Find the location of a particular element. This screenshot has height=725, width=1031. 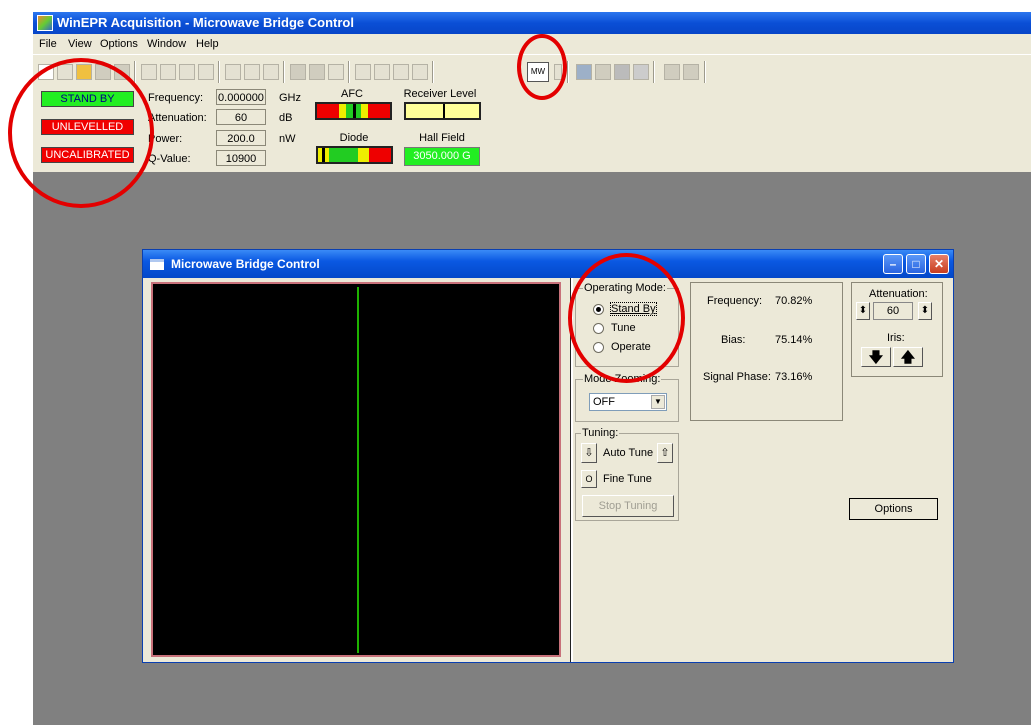

q-value-label: Q-Value: is located at coordinates (169, 159).